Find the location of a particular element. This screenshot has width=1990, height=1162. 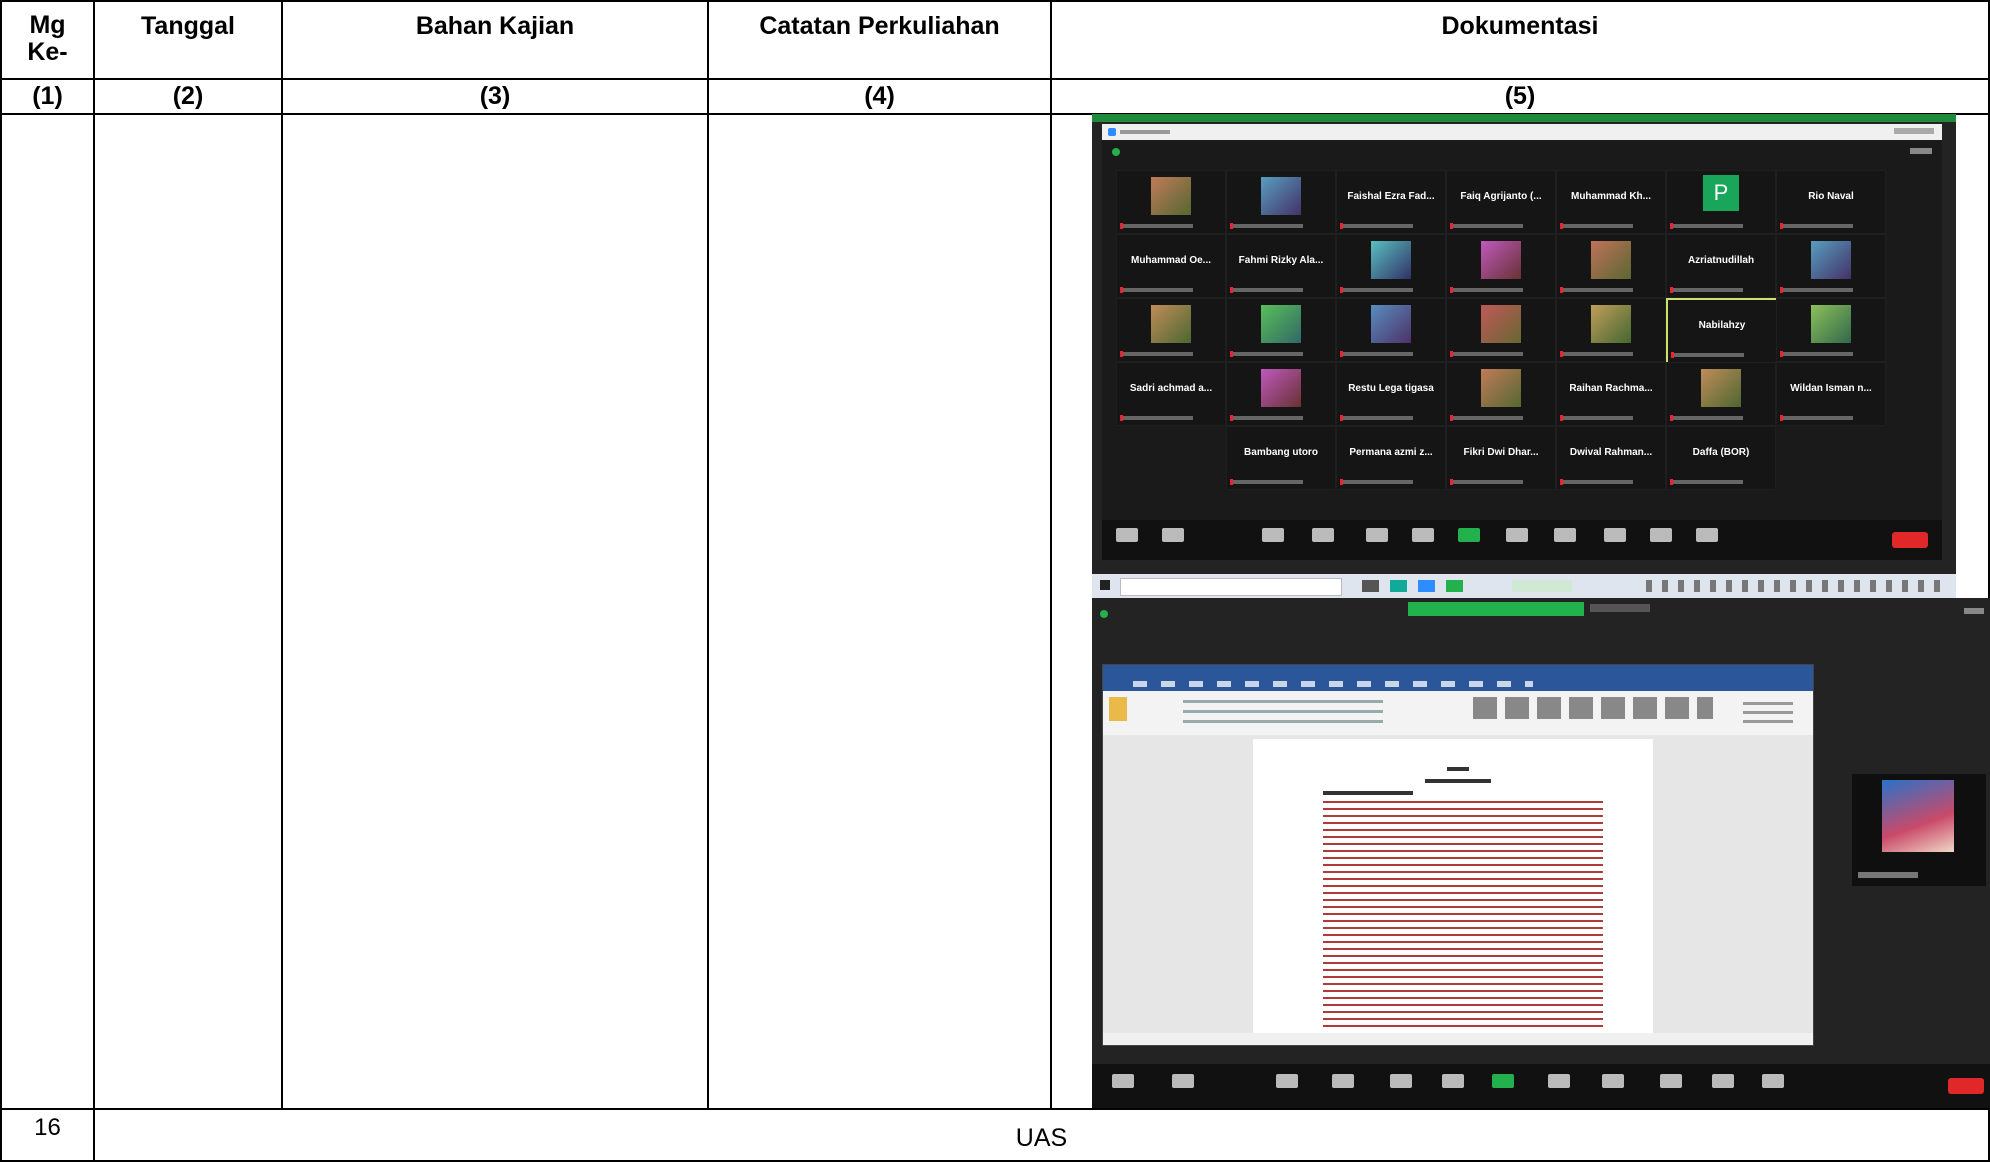

windows-start-icon is located at coordinates (1105, 585).